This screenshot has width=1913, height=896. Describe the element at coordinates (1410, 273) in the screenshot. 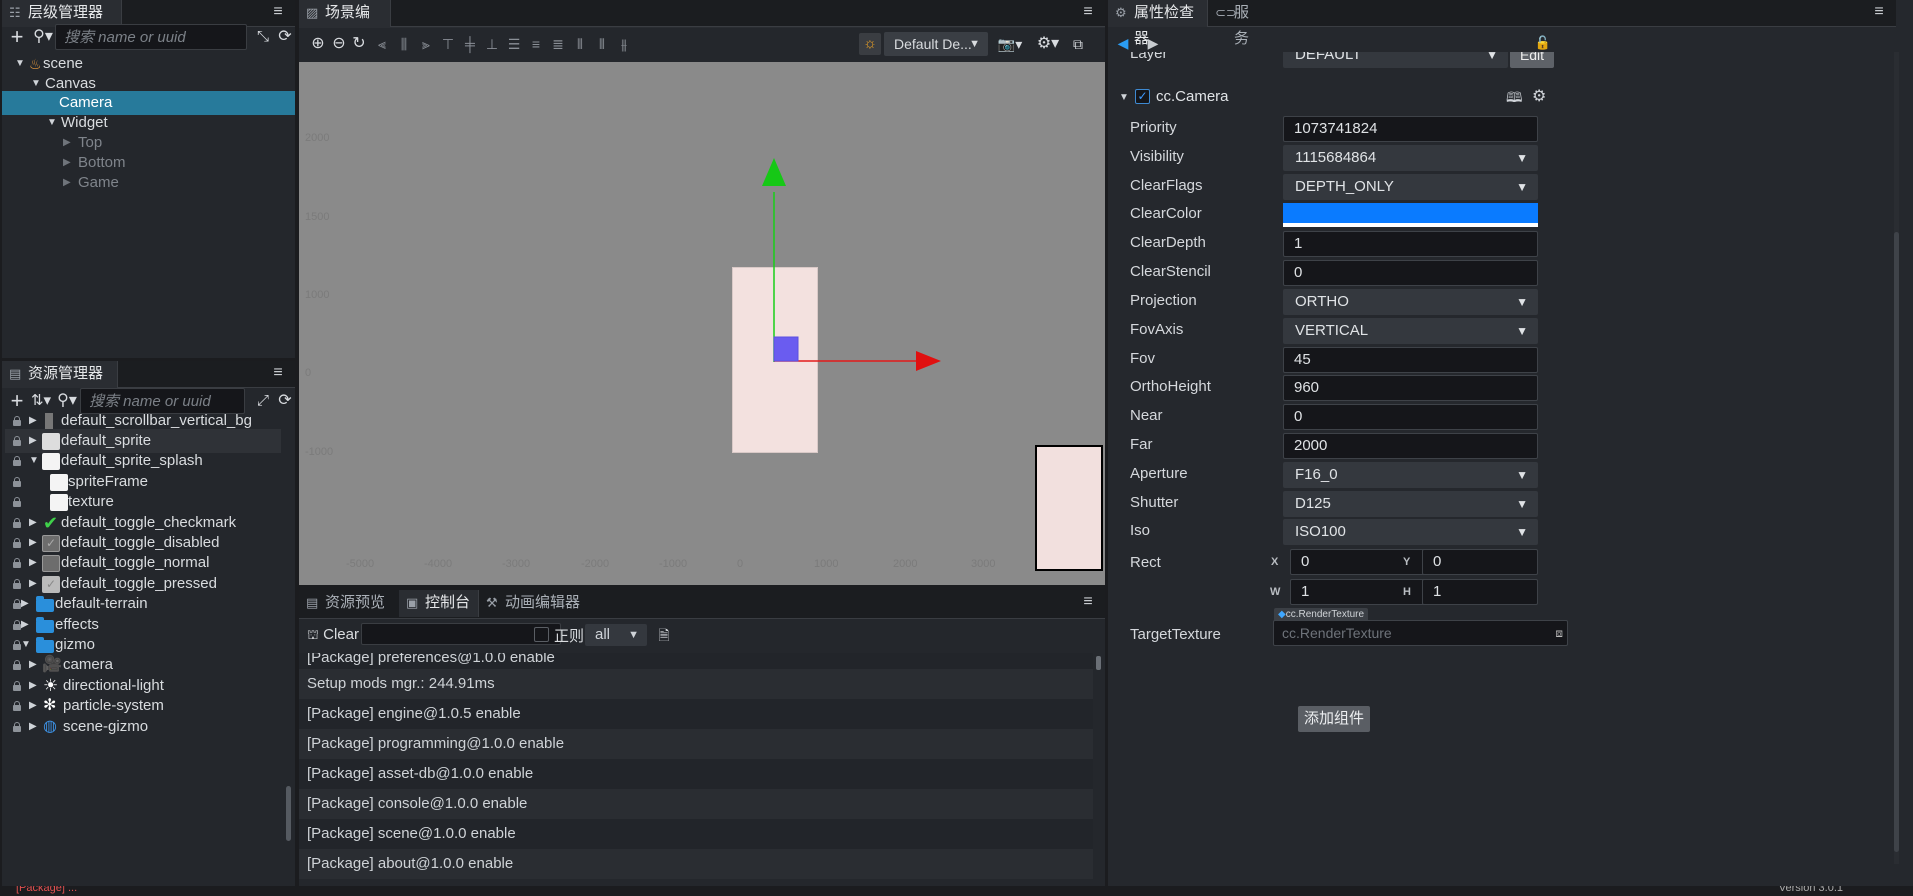

I see `clearstencil-input: 0` at that location.